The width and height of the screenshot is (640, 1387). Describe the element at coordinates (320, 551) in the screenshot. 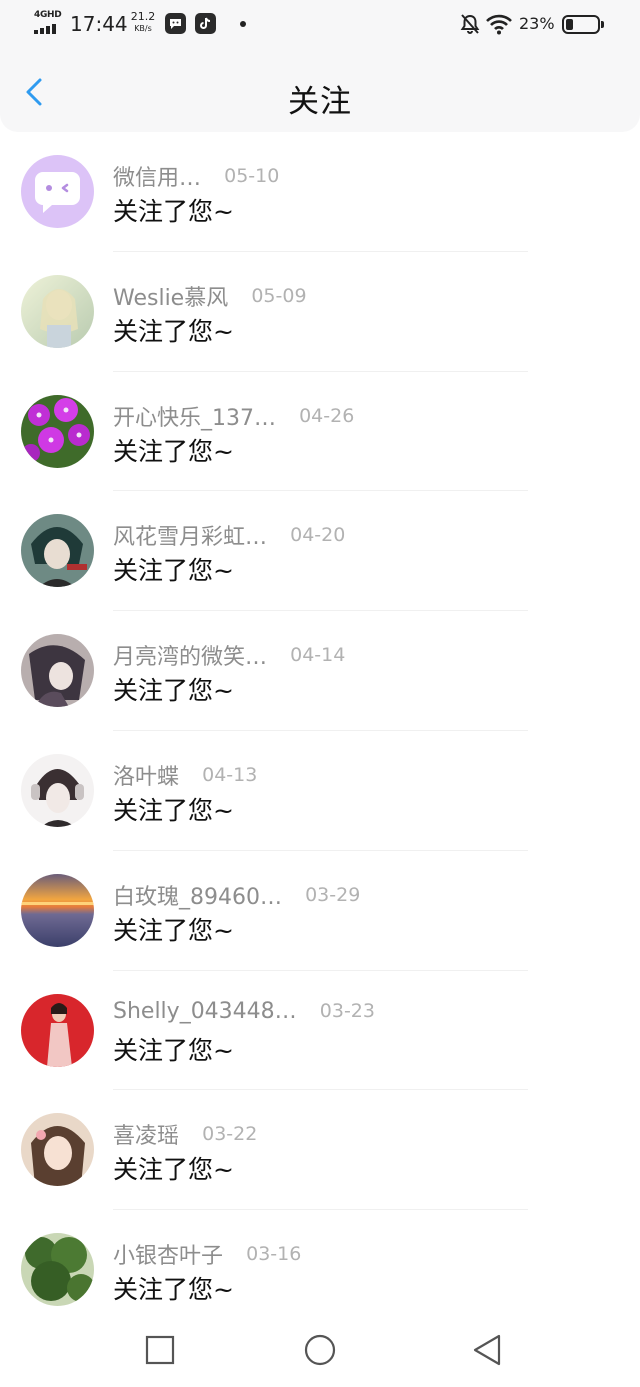

I see `list-item: 风花雪月彩虹… 04-20 关注了您~` at that location.